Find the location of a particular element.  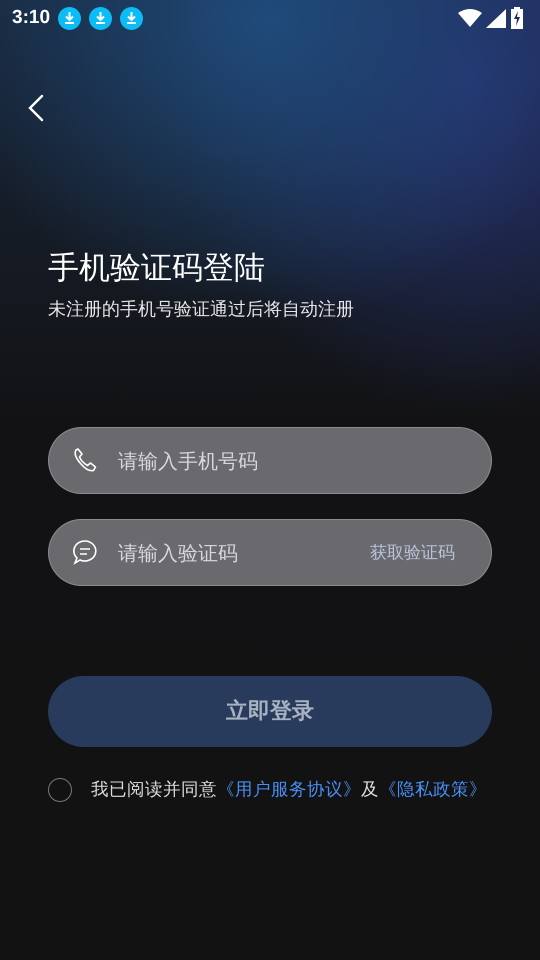

page-subtitle: 未注册的手机号验证通过后将自动注册 is located at coordinates (201, 310).